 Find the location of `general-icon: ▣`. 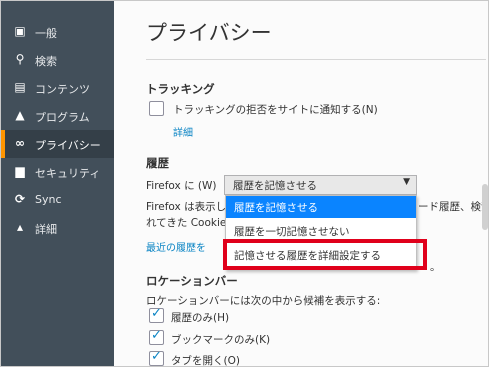

general-icon: ▣ is located at coordinates (20, 31).